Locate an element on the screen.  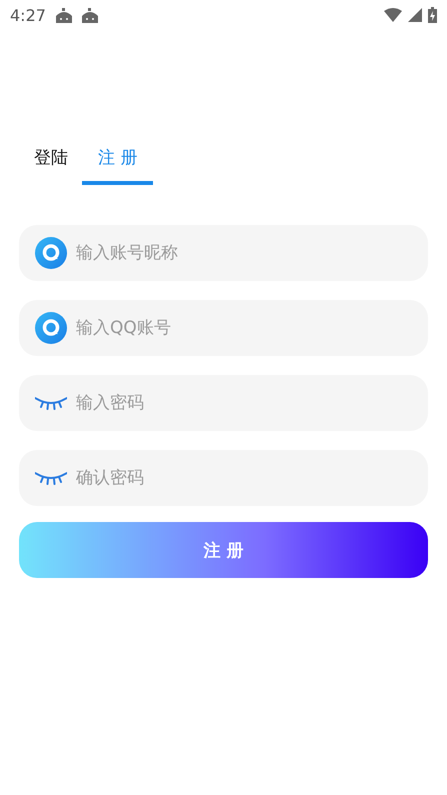
signal-icon is located at coordinates (415, 15).